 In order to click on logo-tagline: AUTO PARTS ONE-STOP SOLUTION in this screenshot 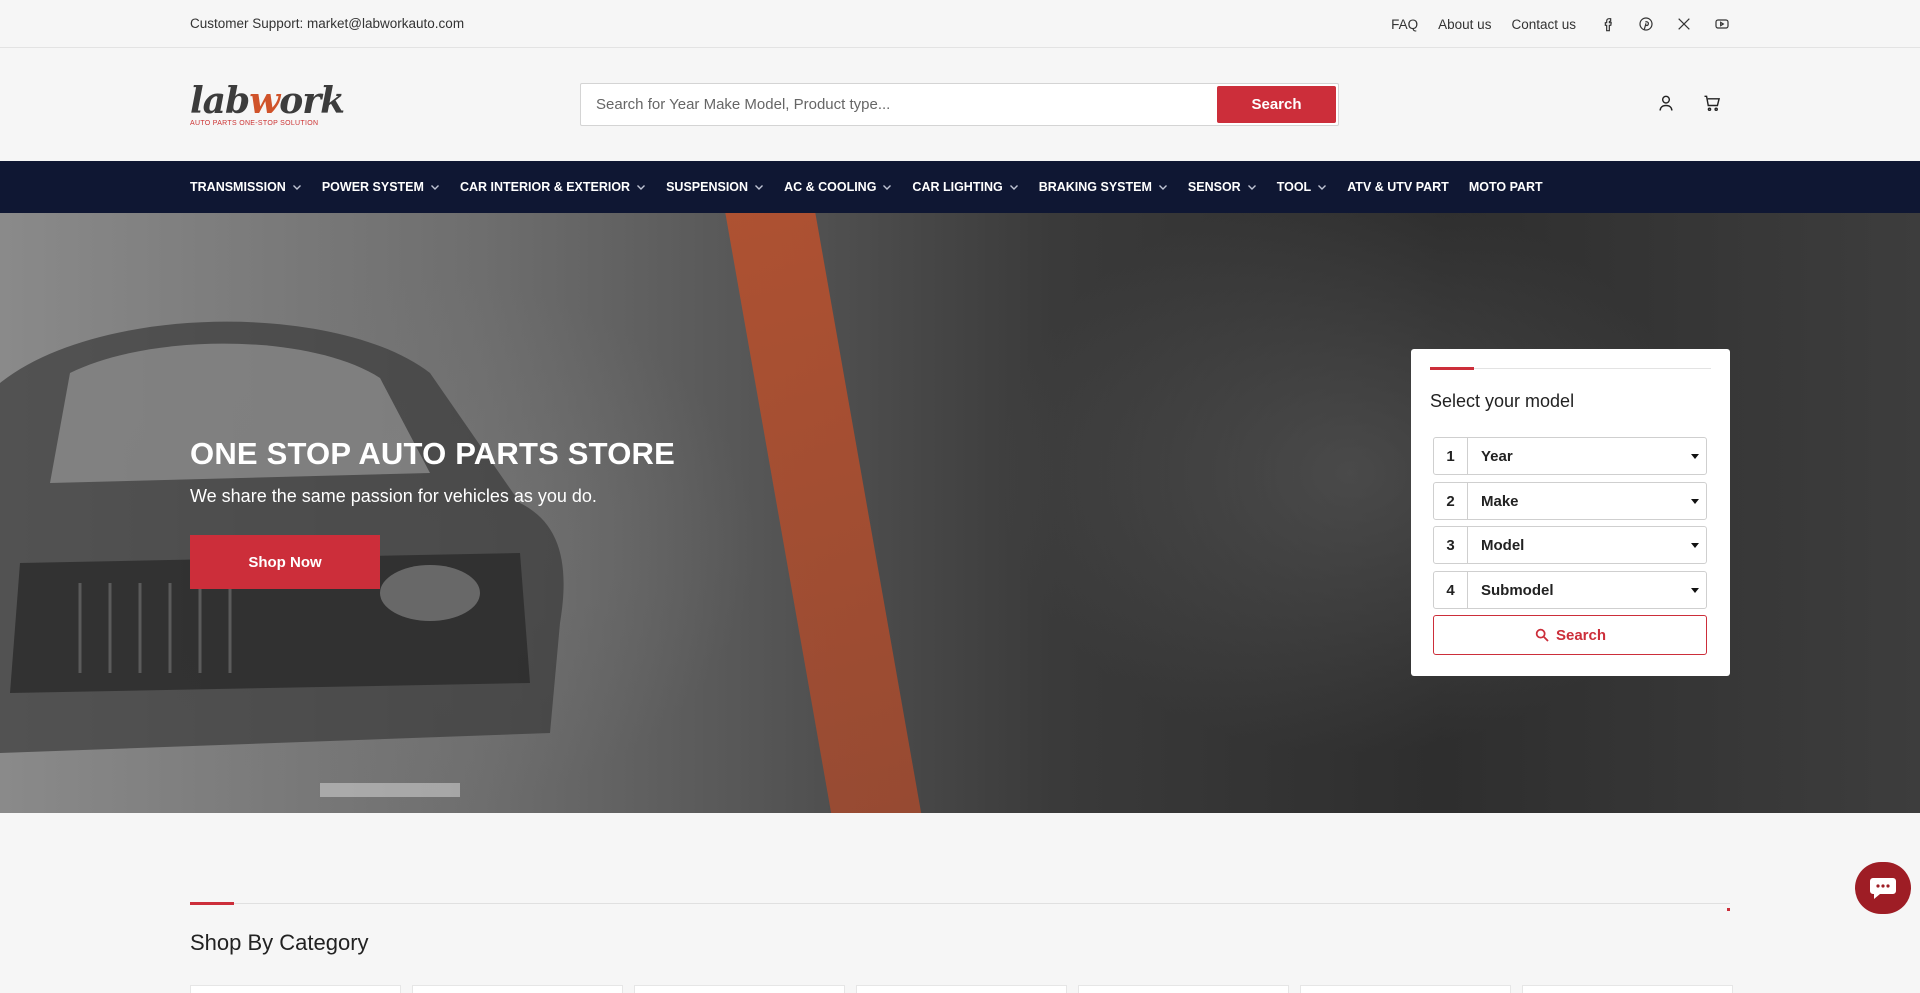, I will do `click(254, 123)`.